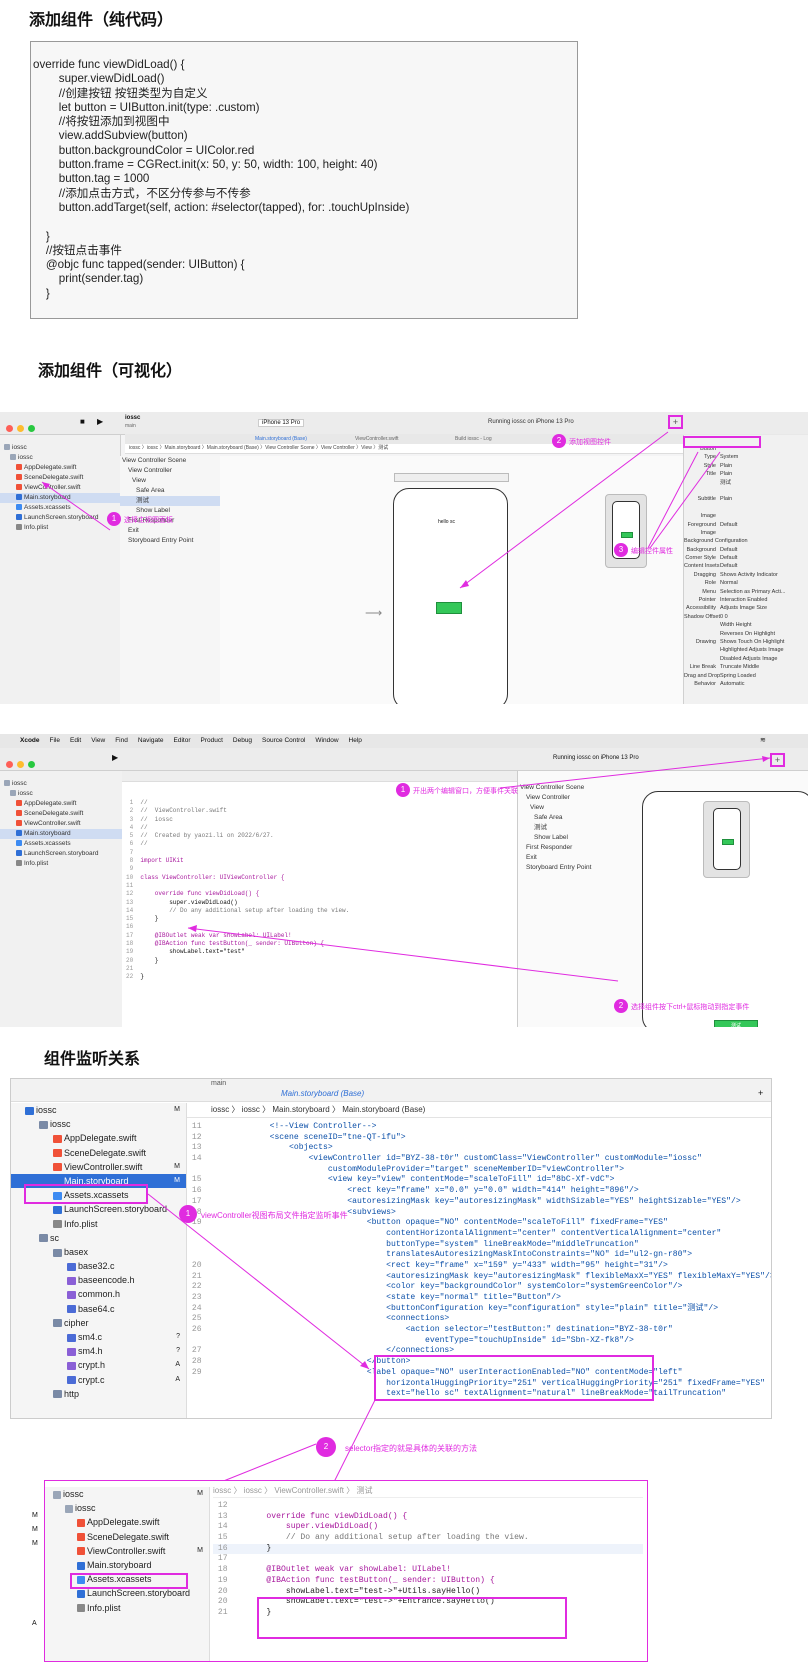 Image resolution: width=808 pixels, height=1662 pixels. Describe the element at coordinates (230, 1538) in the screenshot. I see `line-number: 15` at that location.